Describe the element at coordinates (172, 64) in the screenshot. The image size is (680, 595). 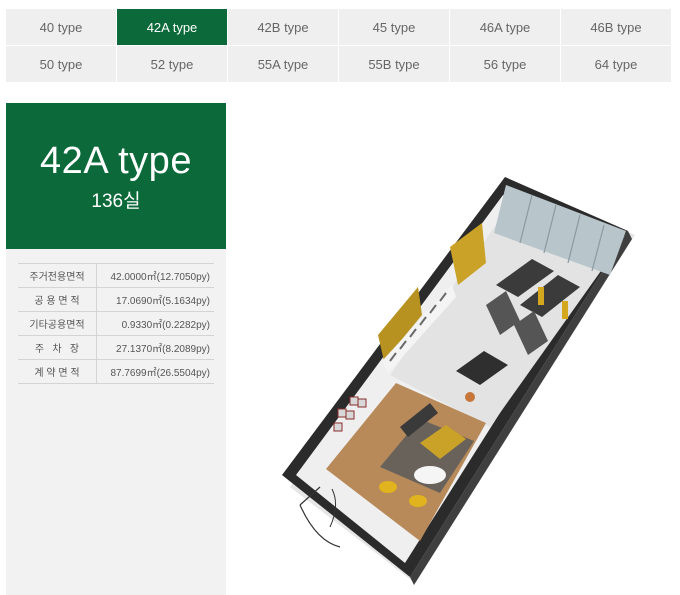
I see `tab-52-type: 52 type` at that location.